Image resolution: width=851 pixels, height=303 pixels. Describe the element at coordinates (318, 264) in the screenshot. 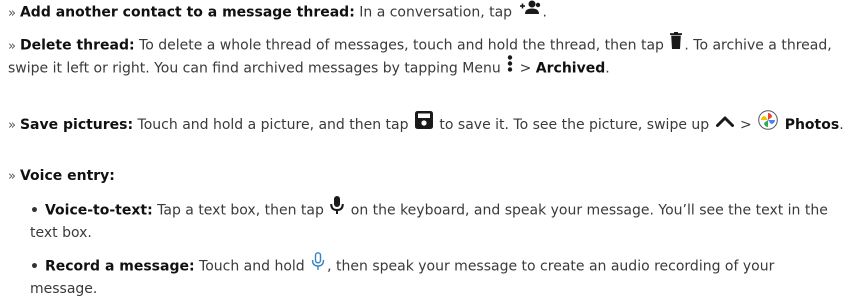

I see `microphone-outline-icon` at that location.